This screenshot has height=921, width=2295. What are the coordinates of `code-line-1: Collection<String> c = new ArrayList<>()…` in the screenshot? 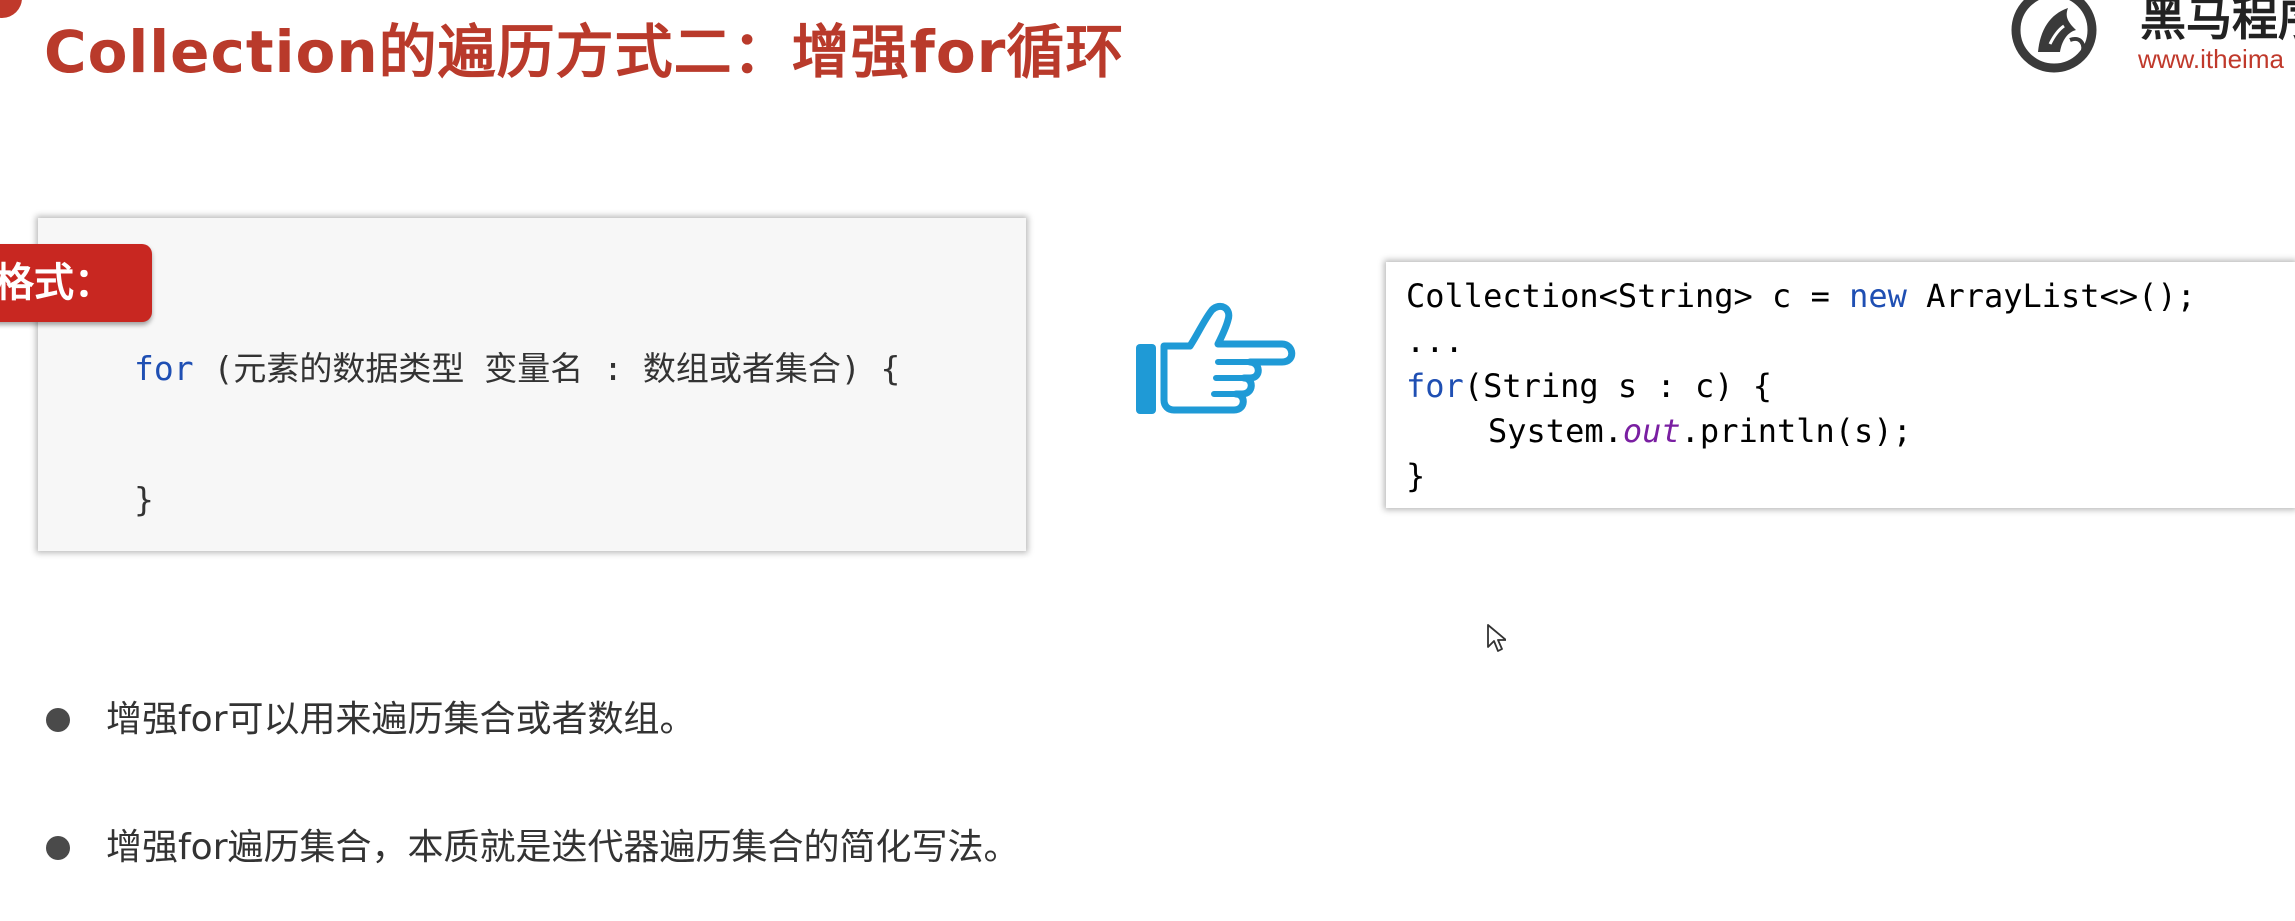 It's located at (1801, 296).